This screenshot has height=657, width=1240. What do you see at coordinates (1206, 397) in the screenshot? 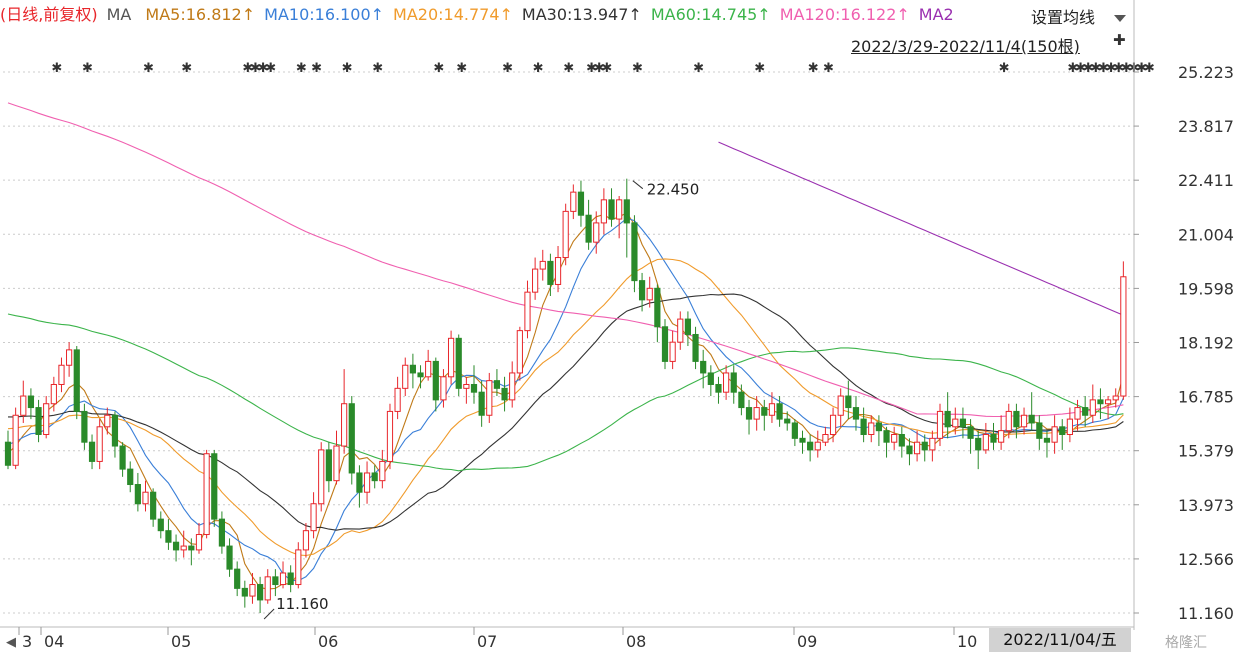
I see `y-tick-label: 16.785` at bounding box center [1206, 397].